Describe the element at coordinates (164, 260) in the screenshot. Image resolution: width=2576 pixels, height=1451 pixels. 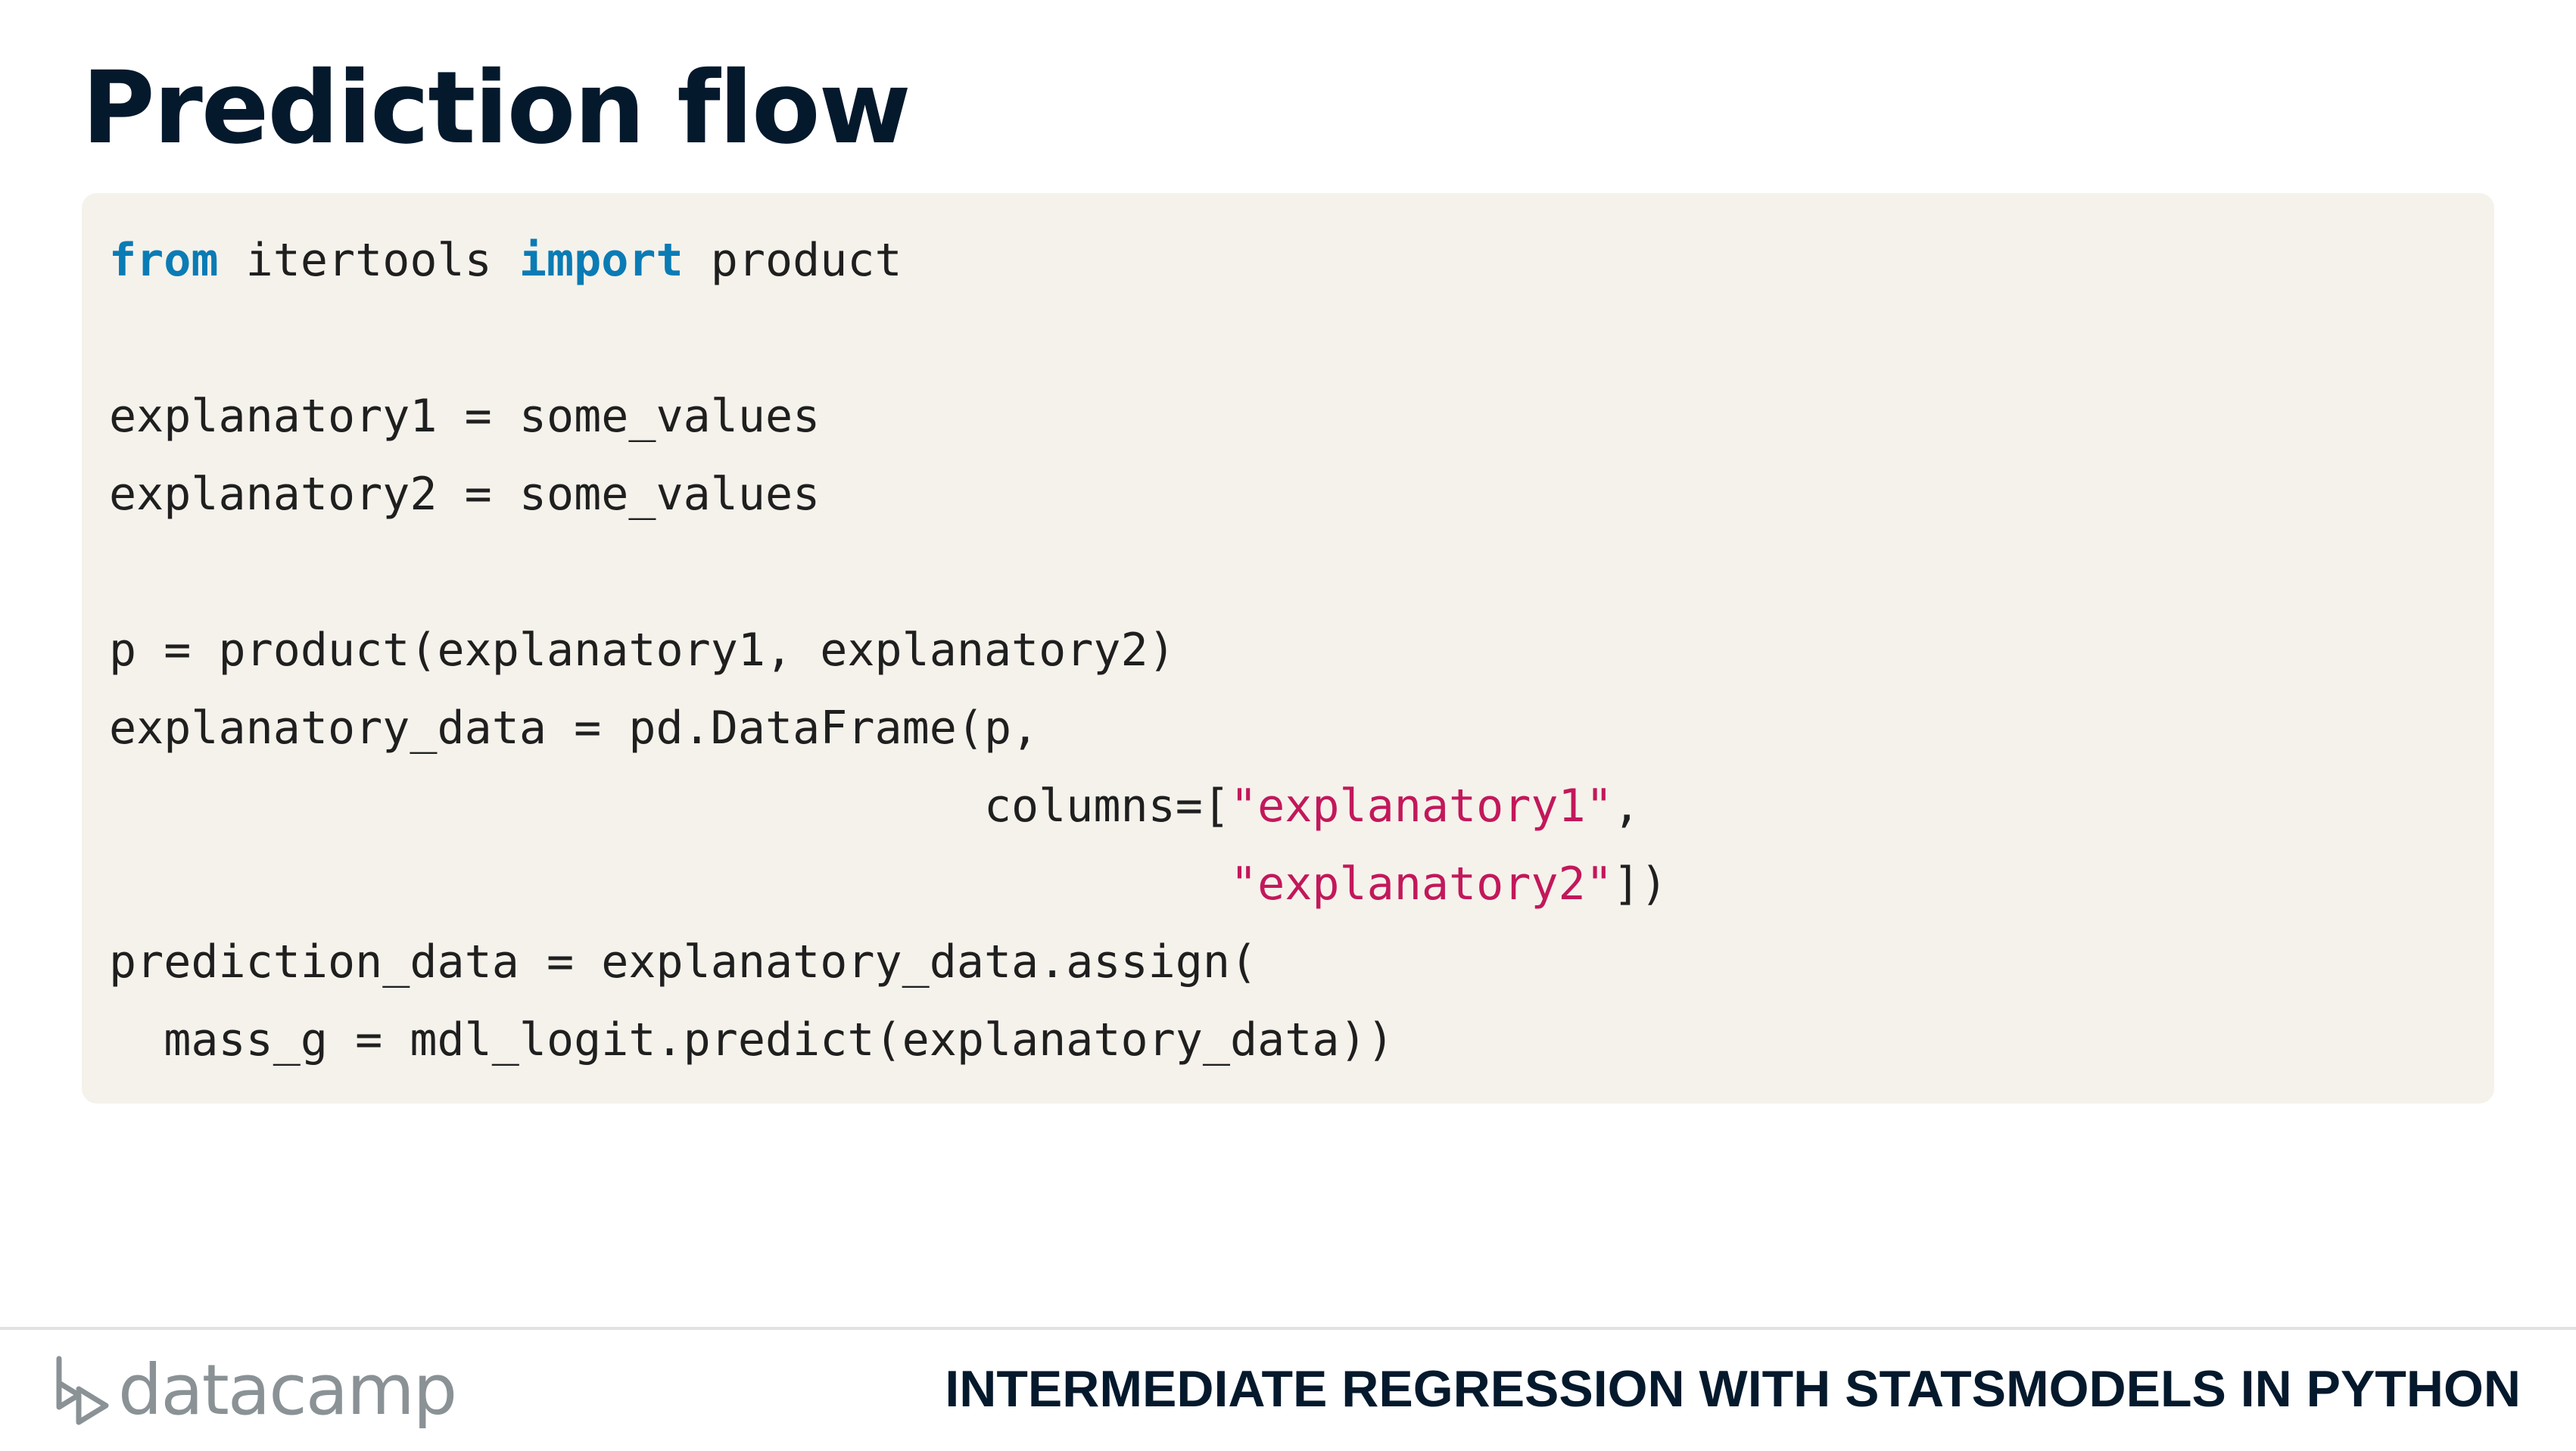
I see `code-keyword: from` at that location.